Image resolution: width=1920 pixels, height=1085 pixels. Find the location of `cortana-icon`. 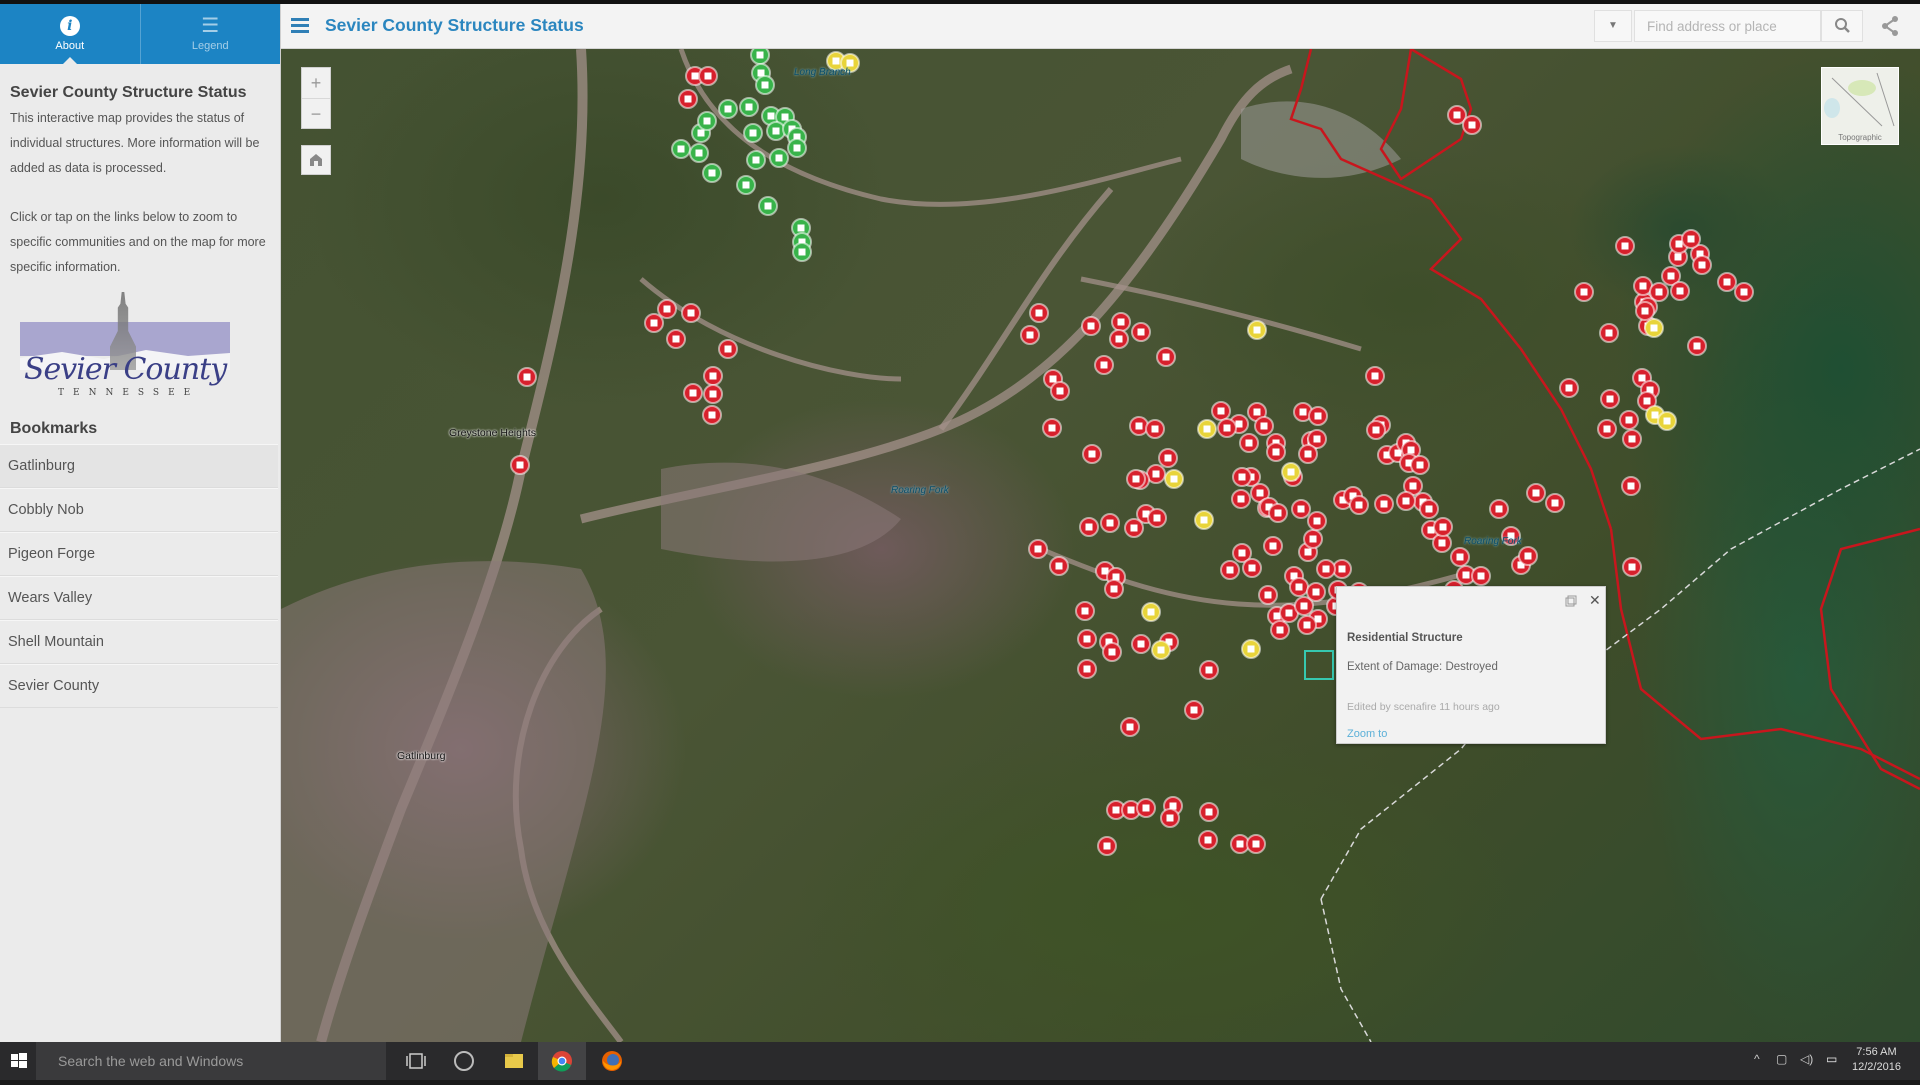

cortana-icon is located at coordinates (464, 1061).